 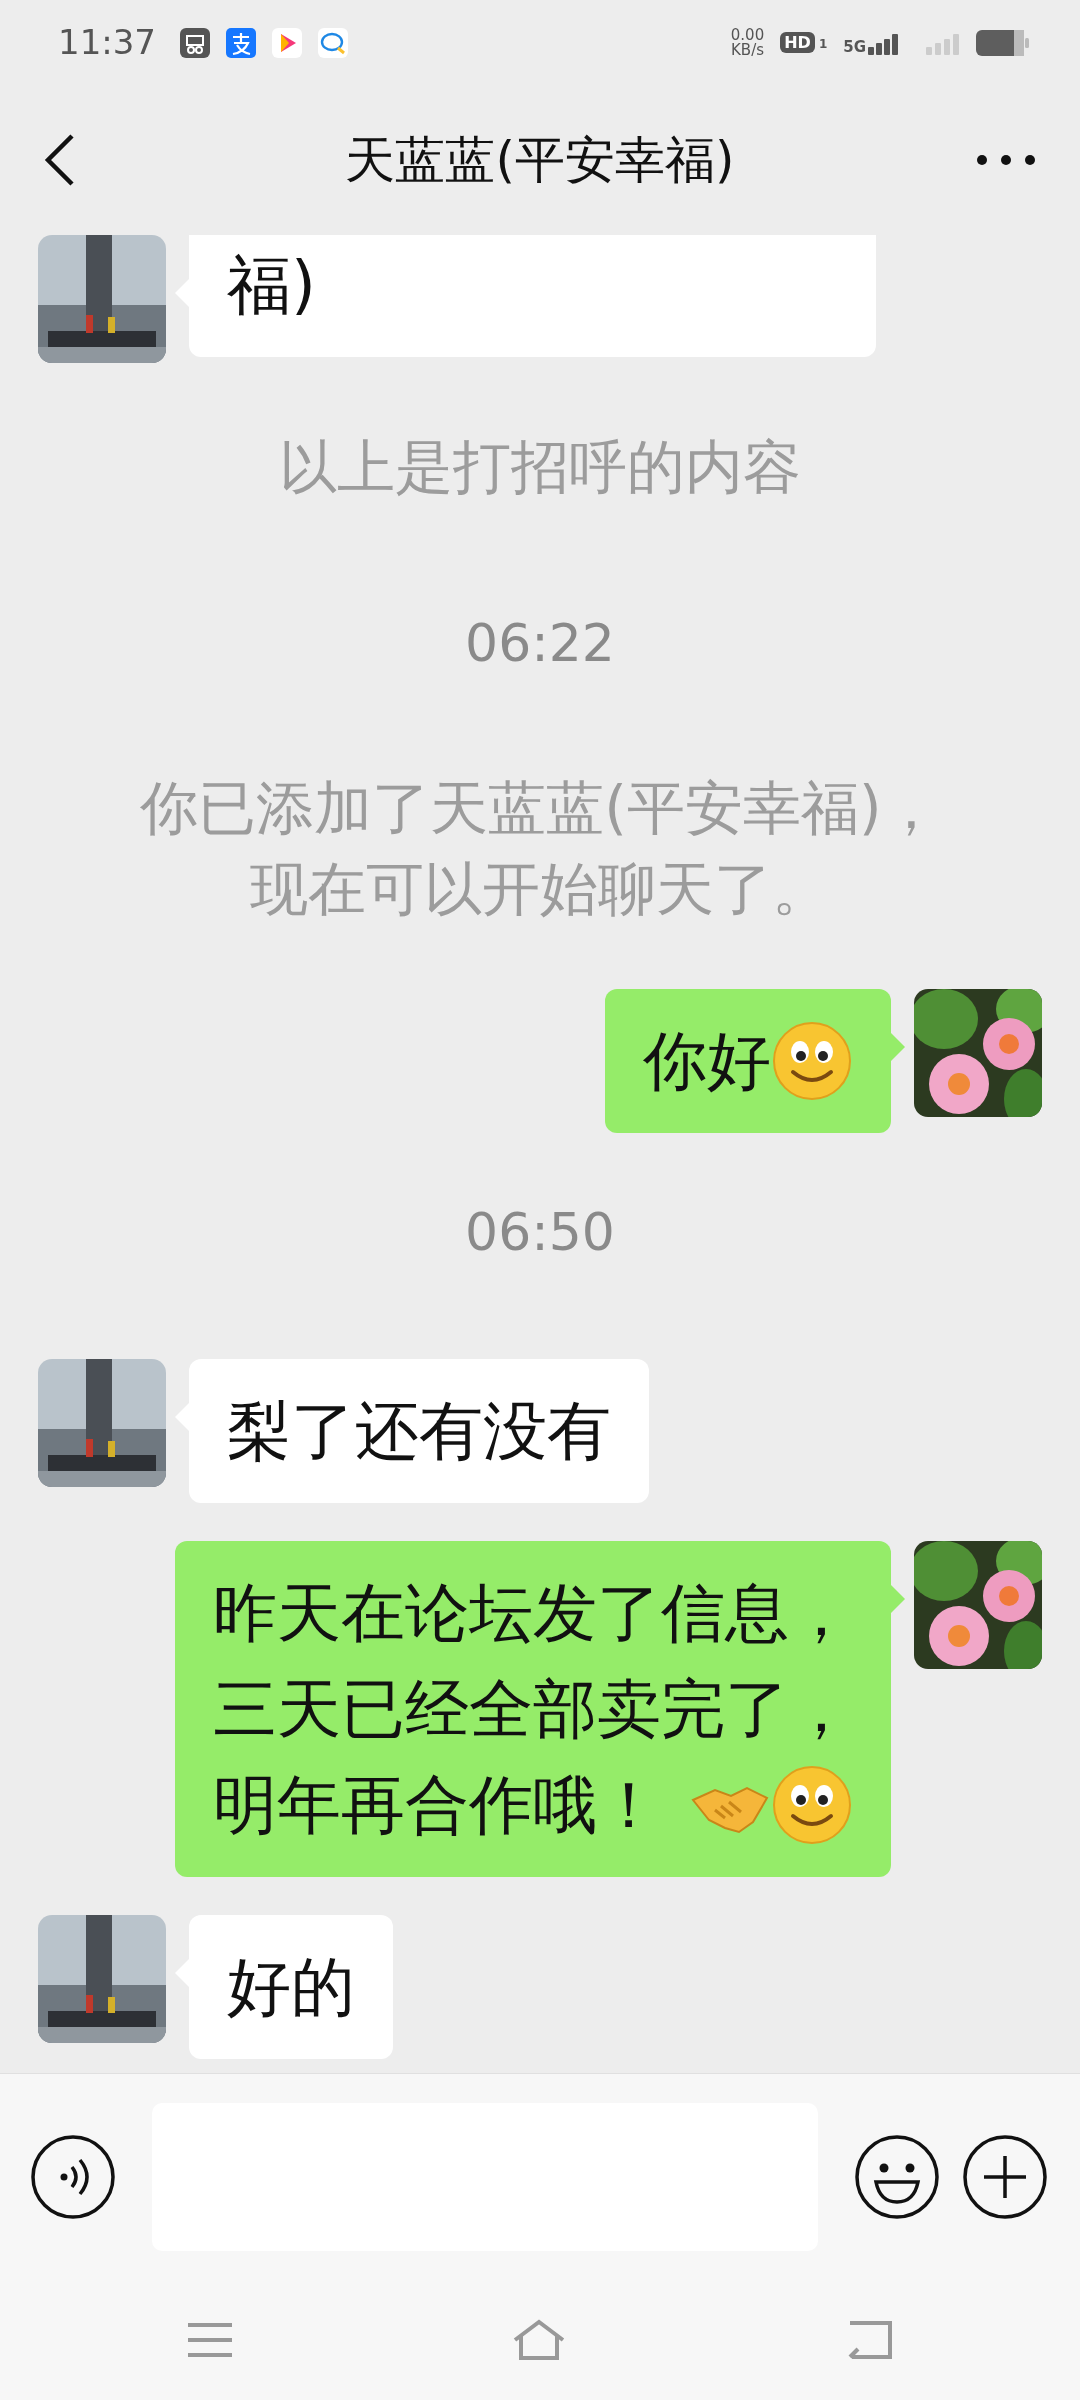 What do you see at coordinates (210, 2340) in the screenshot?
I see `menu-icon` at bounding box center [210, 2340].